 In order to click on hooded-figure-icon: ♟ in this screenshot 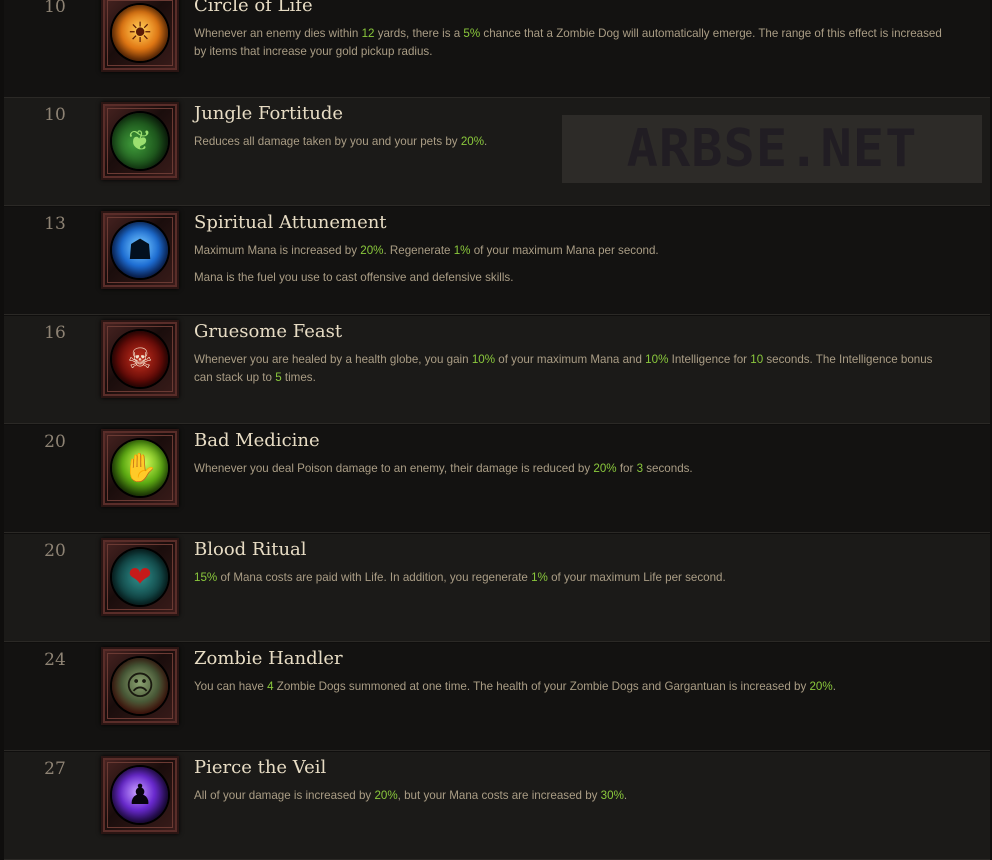, I will do `click(140, 795)`.